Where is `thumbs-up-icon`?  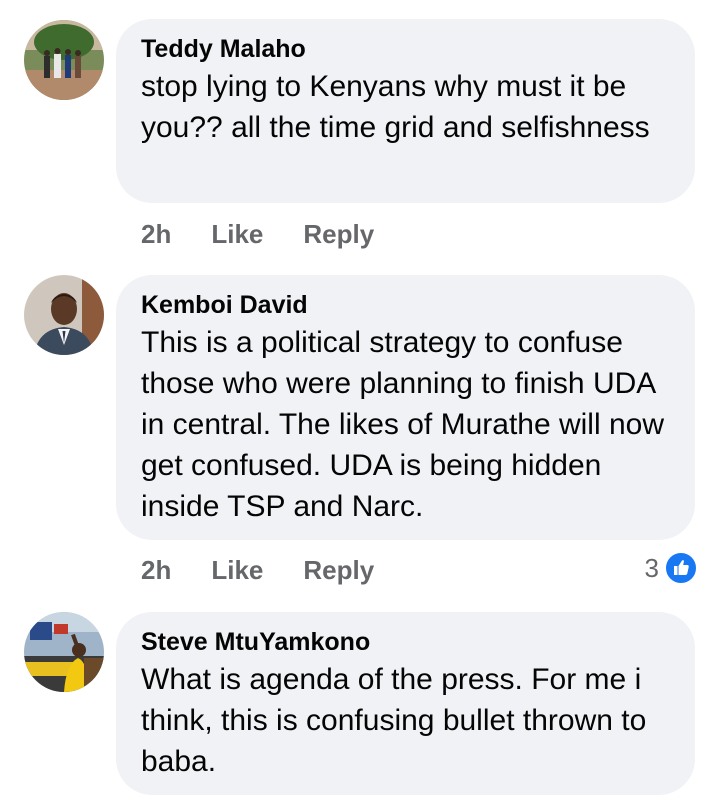
thumbs-up-icon is located at coordinates (681, 568).